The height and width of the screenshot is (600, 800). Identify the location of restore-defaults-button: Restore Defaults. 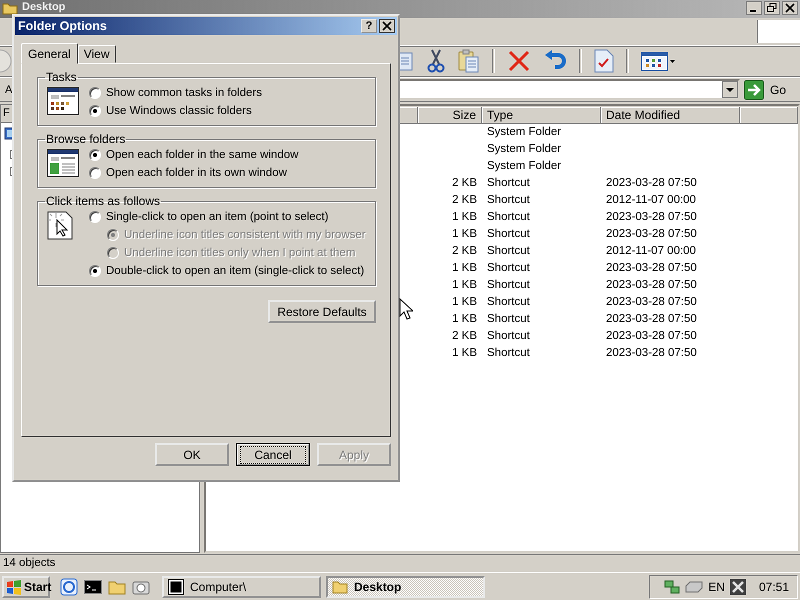
(322, 311).